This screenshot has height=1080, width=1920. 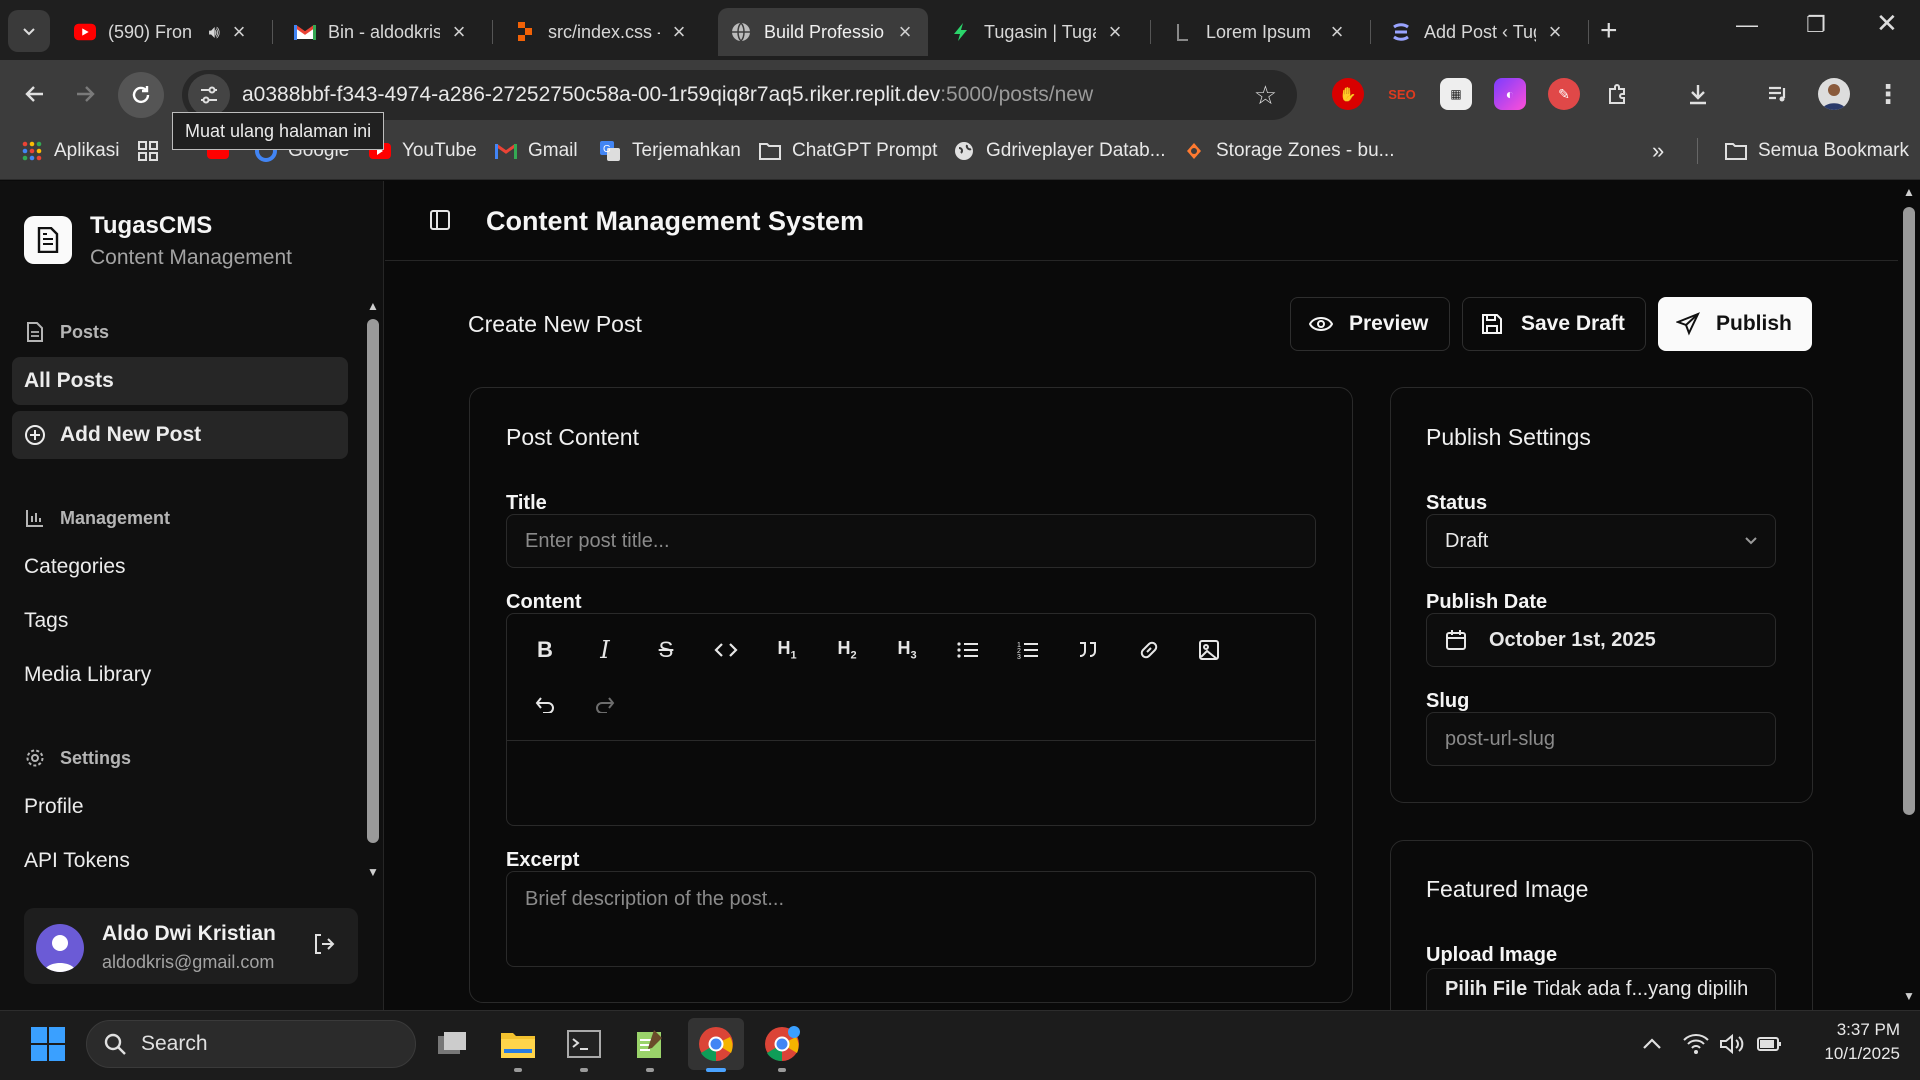 I want to click on seo-extension-icon: SEO, so click(x=1402, y=94).